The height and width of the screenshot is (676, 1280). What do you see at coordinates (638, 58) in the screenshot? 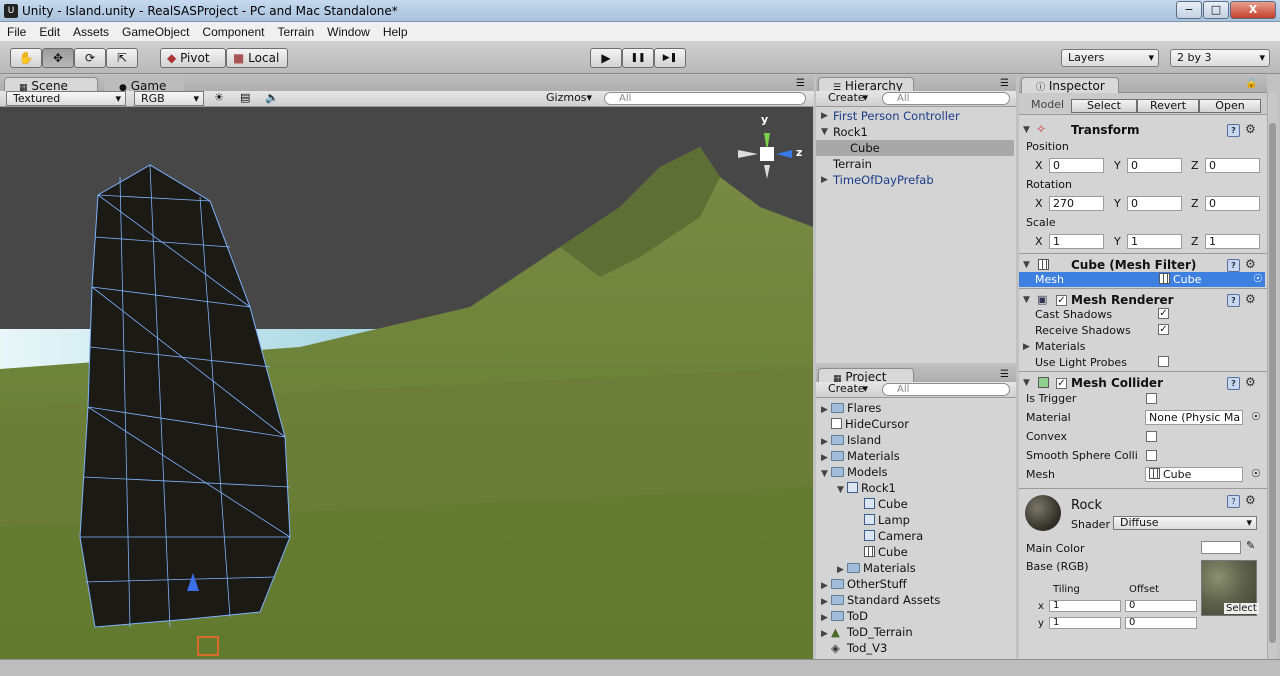
I see `pause-button: ❚❚` at bounding box center [638, 58].